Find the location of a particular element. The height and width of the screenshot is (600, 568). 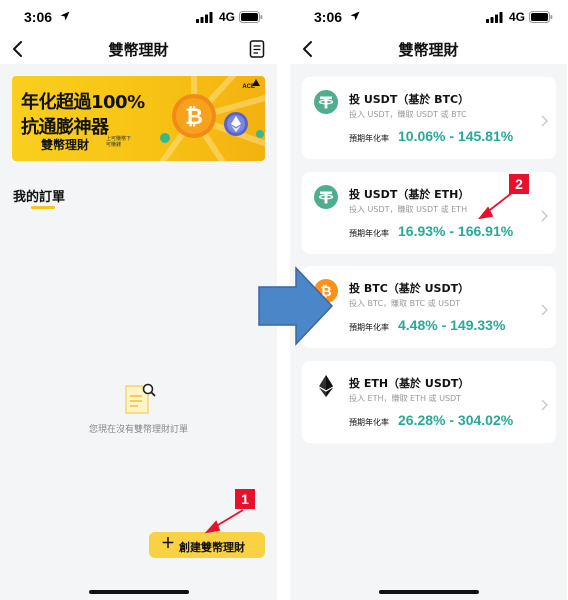

product-title: 投 USDT（基於 BTC） is located at coordinates (409, 99).